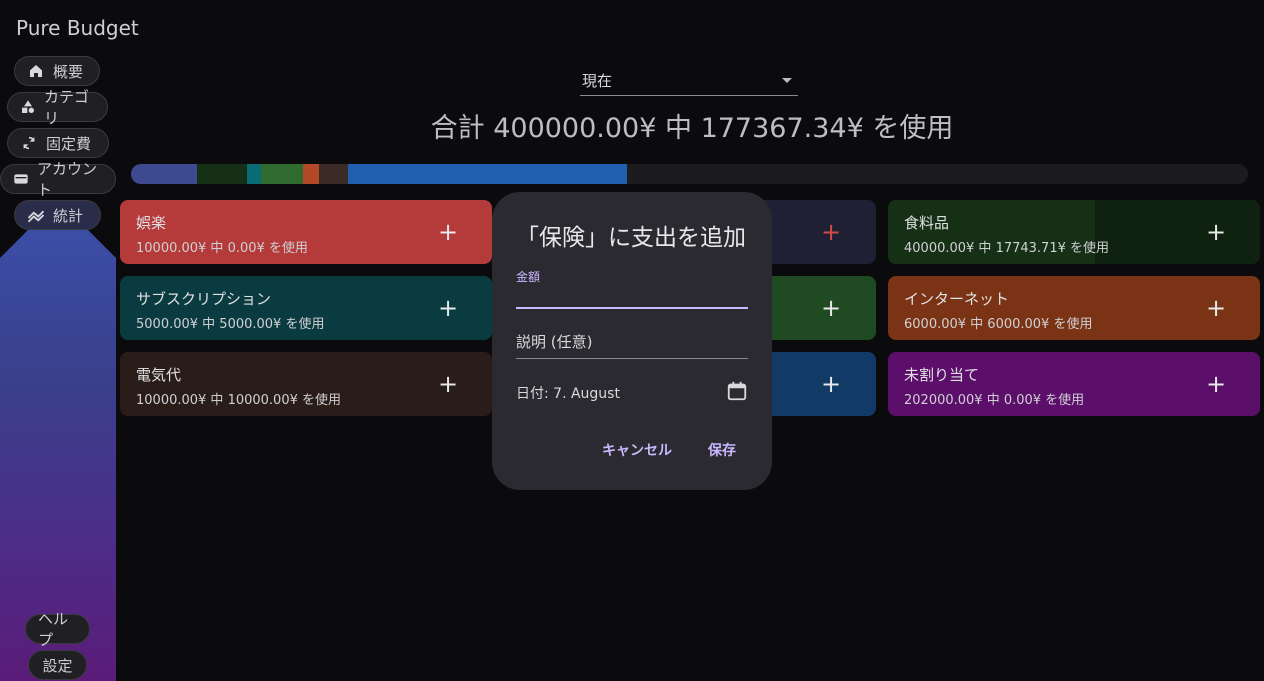 The width and height of the screenshot is (1264, 681). I want to click on category-usage: 40000.00¥ 中 17743.71¥ を使用, so click(1006, 248).